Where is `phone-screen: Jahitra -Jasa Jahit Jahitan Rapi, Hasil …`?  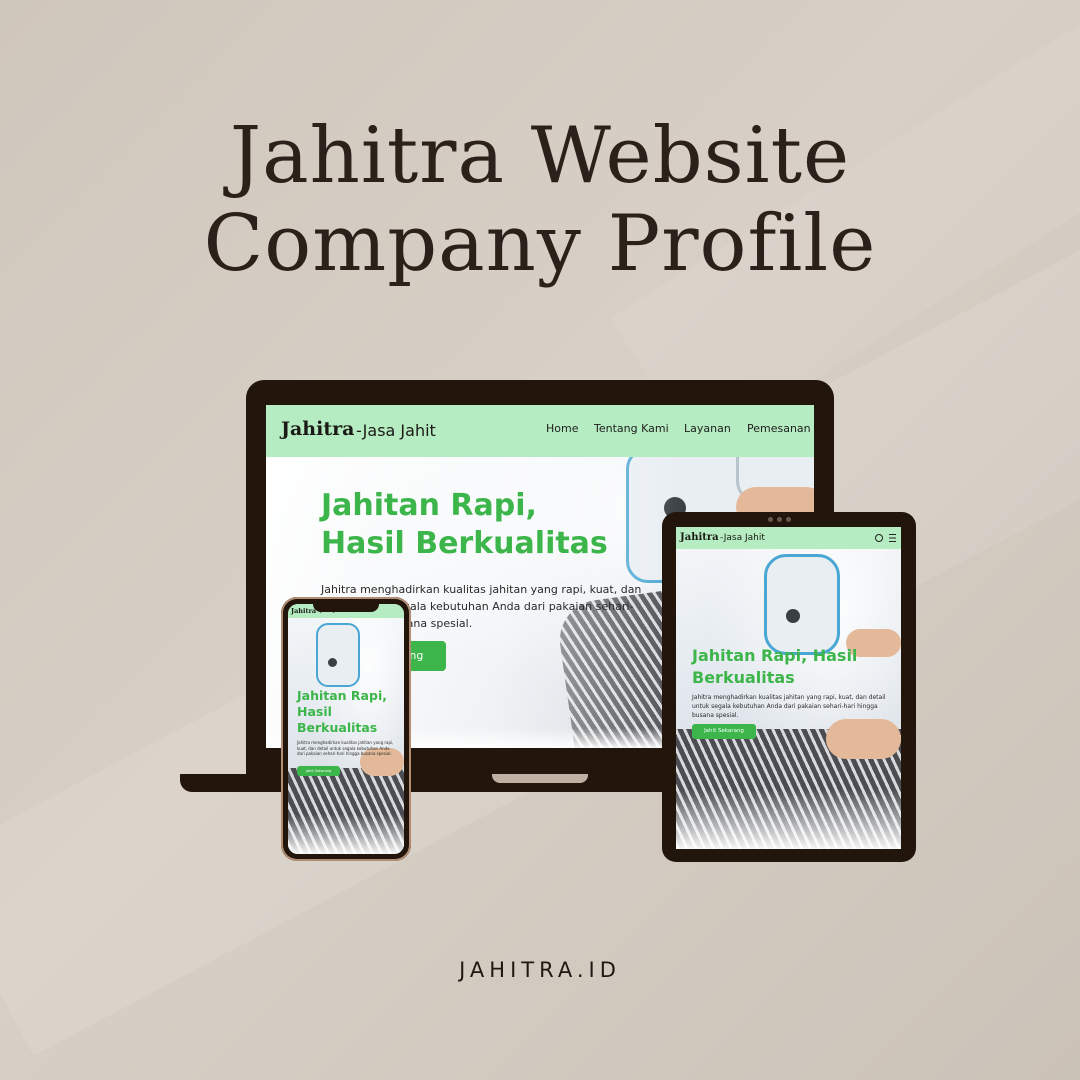 phone-screen: Jahitra -Jasa Jahit Jahitan Rapi, Hasil … is located at coordinates (346, 729).